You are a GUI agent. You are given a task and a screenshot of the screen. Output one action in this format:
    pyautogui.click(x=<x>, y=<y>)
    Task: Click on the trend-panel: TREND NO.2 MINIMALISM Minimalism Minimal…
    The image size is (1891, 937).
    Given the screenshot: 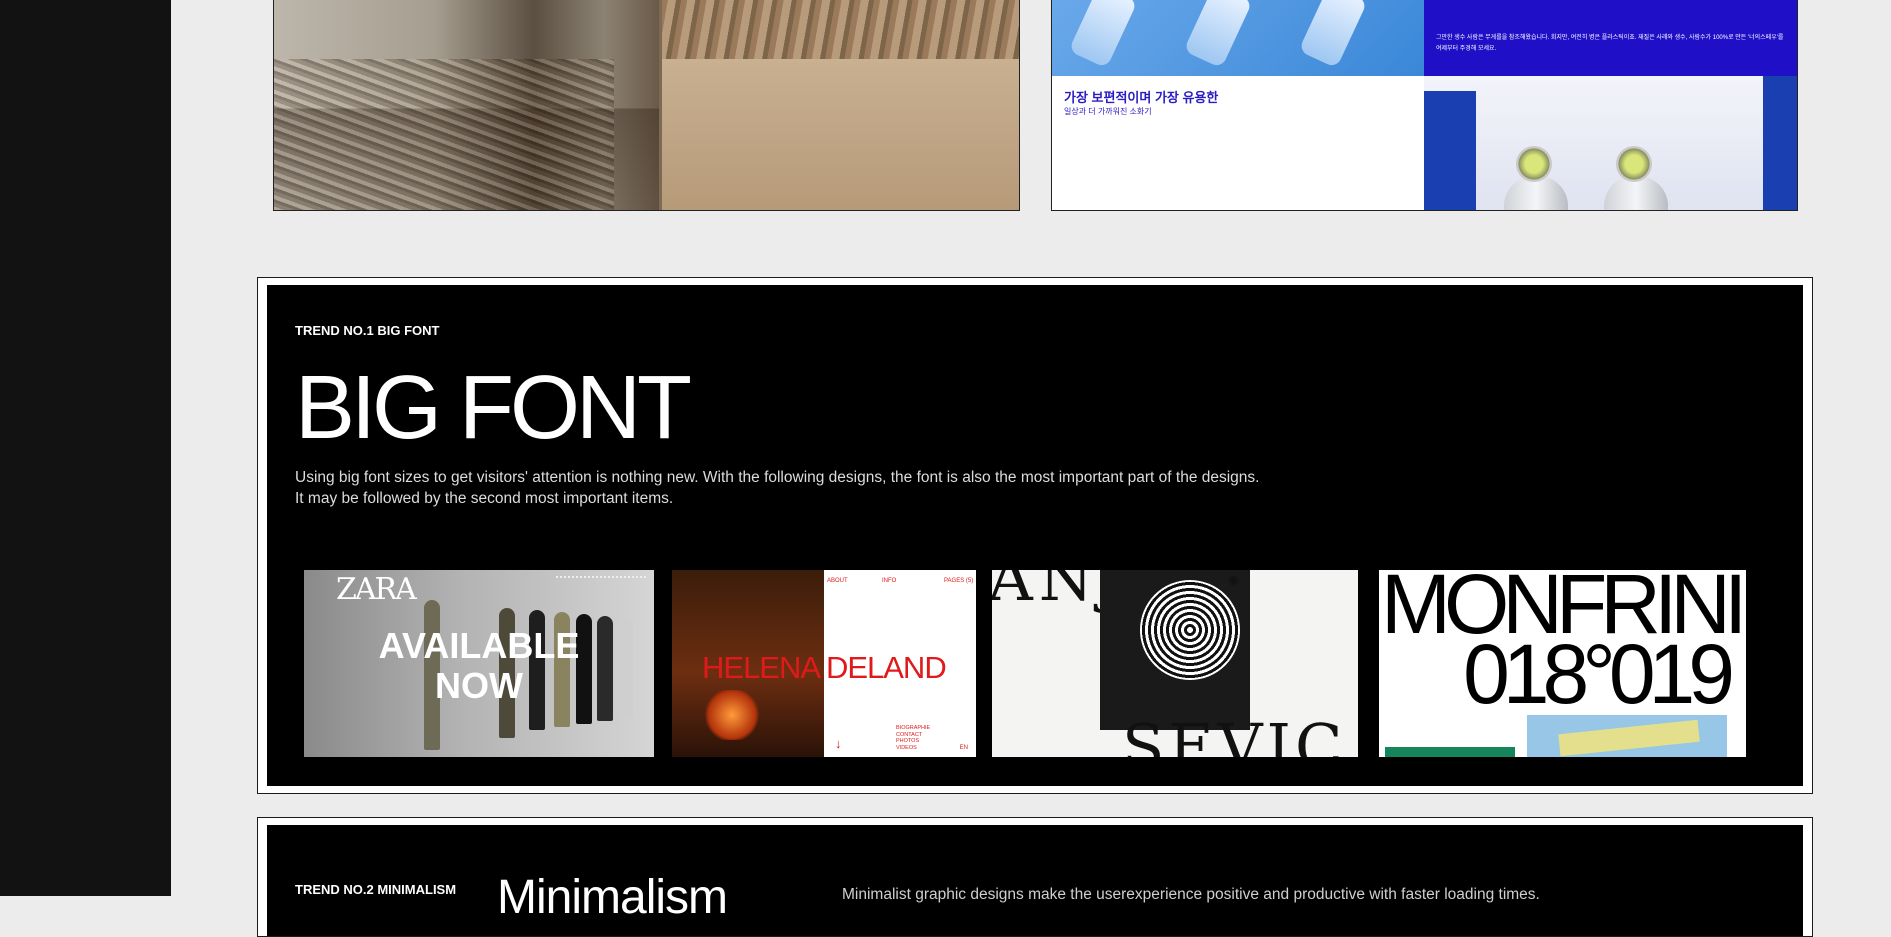 What is the action you would take?
    pyautogui.click(x=1035, y=880)
    